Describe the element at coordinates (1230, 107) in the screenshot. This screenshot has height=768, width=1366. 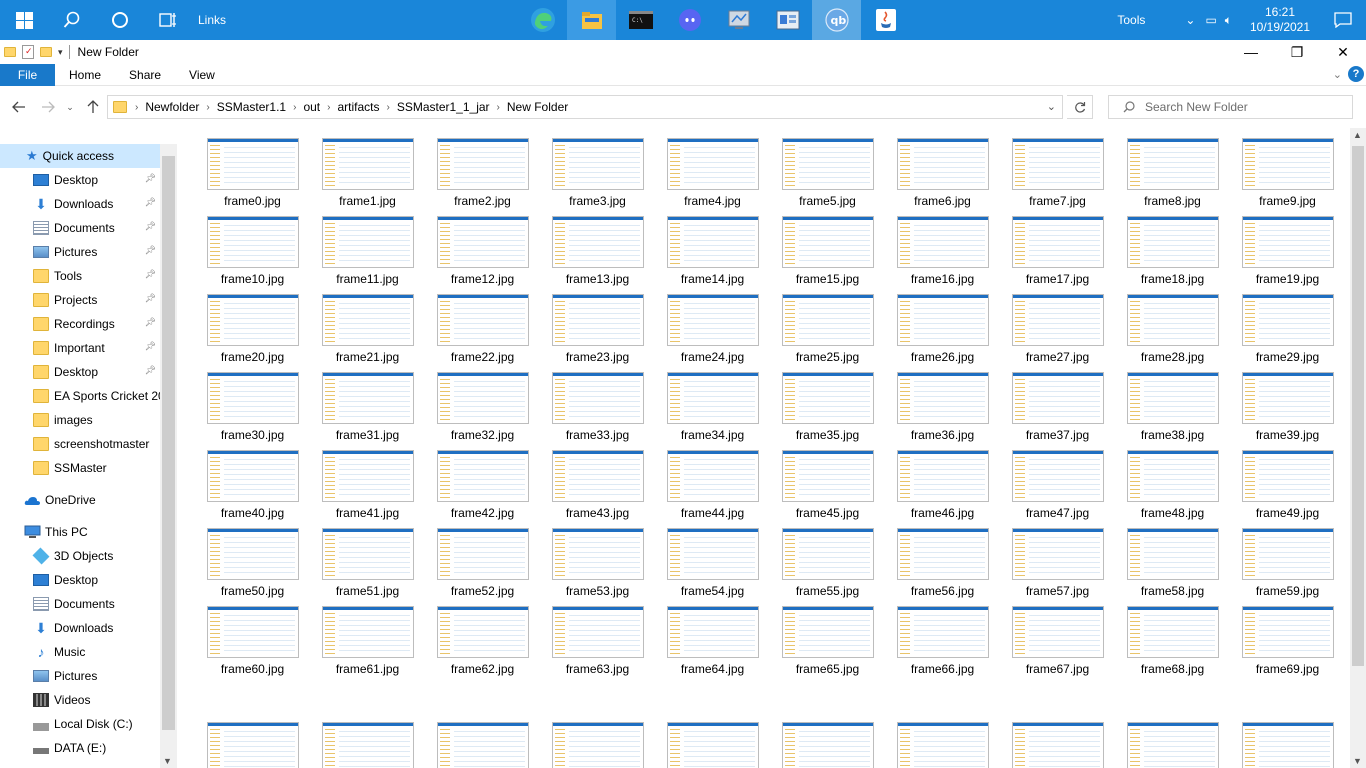
I see `search-box: Search New Folder` at that location.